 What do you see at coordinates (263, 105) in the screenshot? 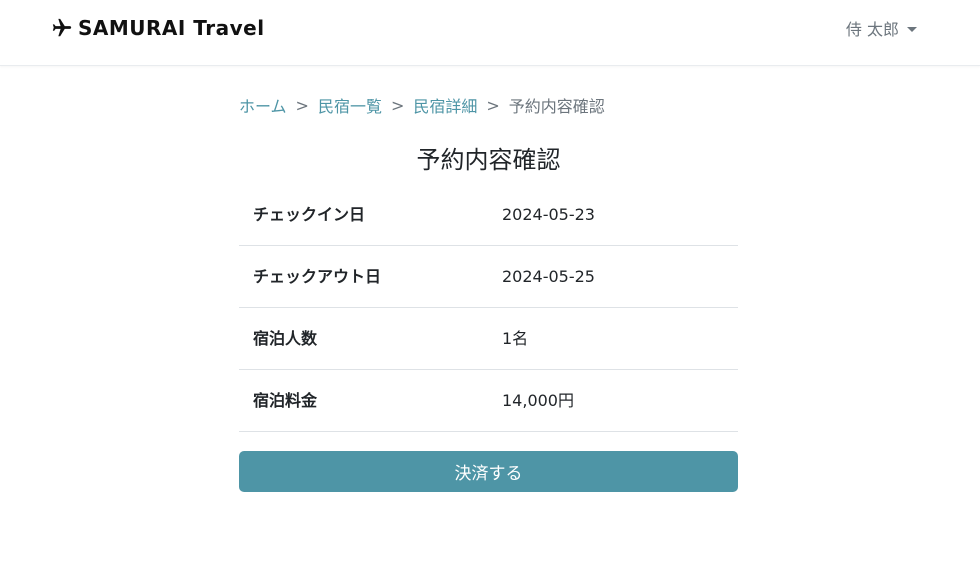
I see `breadcrumb-item-home: ホーム` at bounding box center [263, 105].